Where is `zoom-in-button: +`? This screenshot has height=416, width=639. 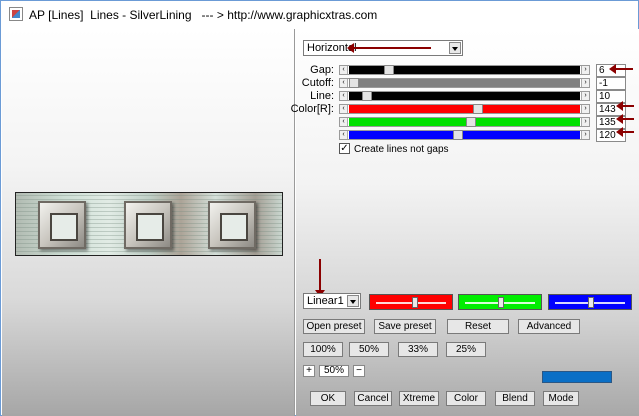 zoom-in-button: + is located at coordinates (309, 371).